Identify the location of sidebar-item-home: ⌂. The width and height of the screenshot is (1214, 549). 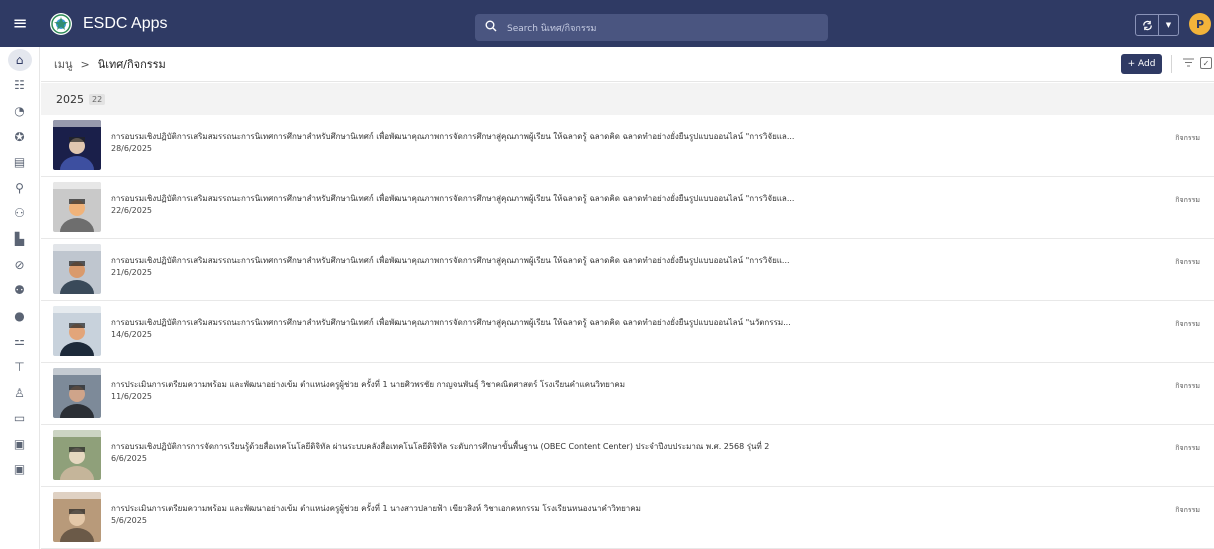
(19, 60).